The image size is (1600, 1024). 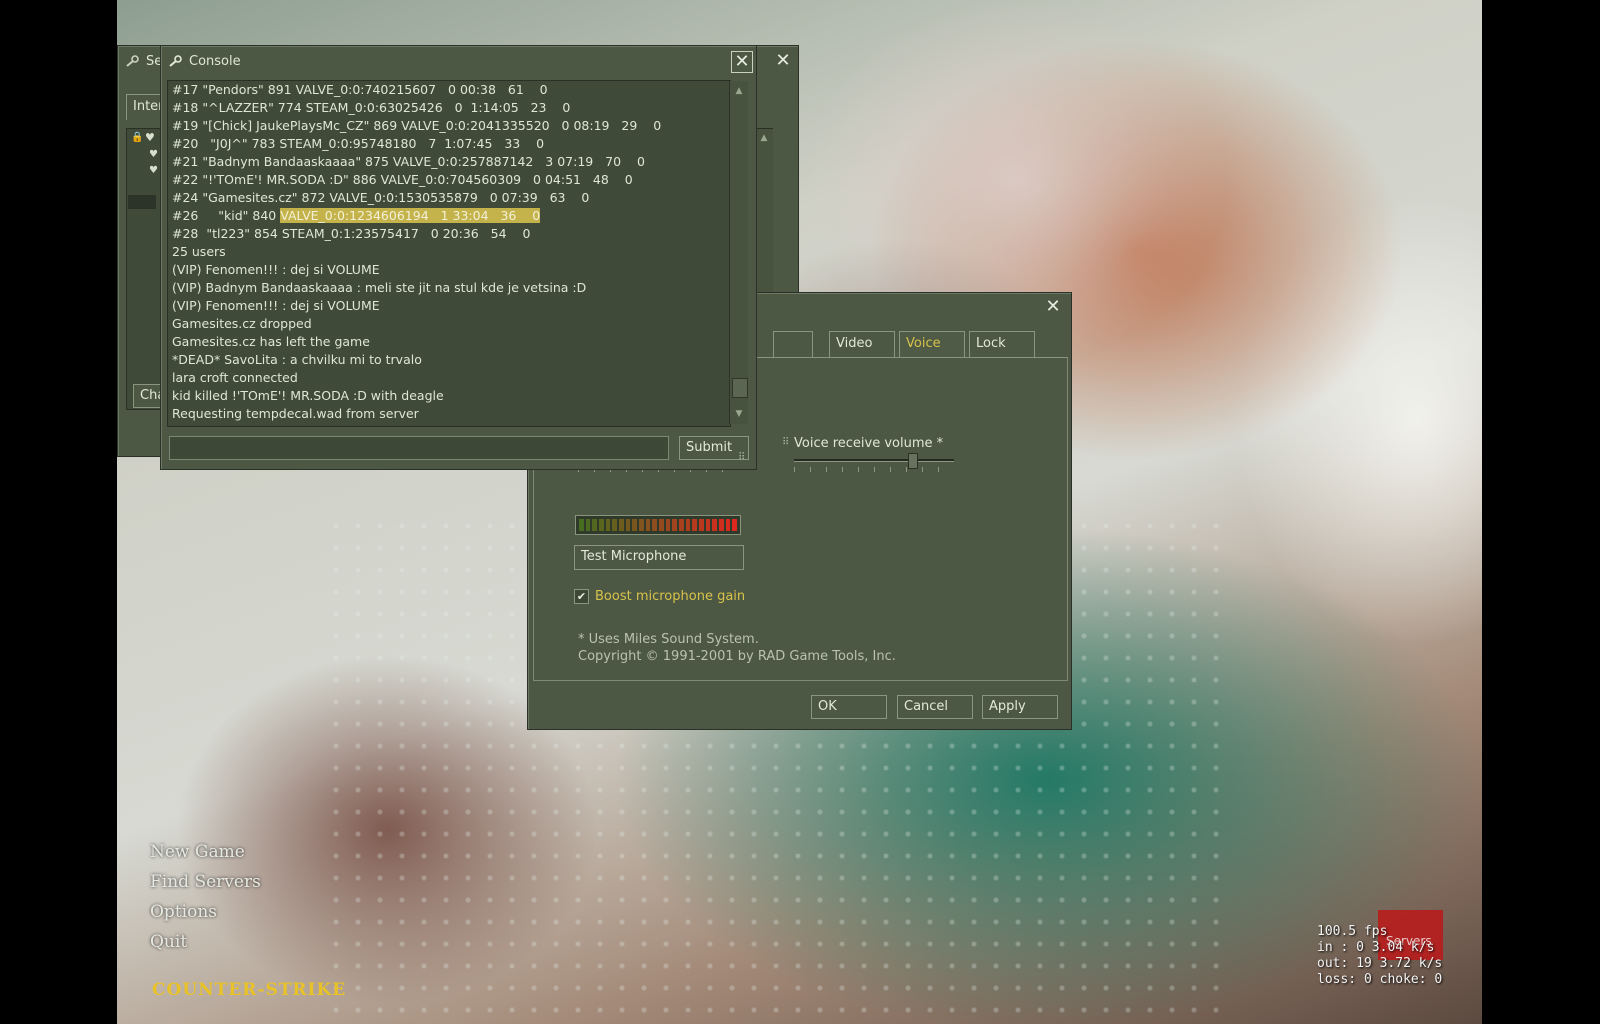 What do you see at coordinates (793, 344) in the screenshot?
I see `tab-audio-partial` at bounding box center [793, 344].